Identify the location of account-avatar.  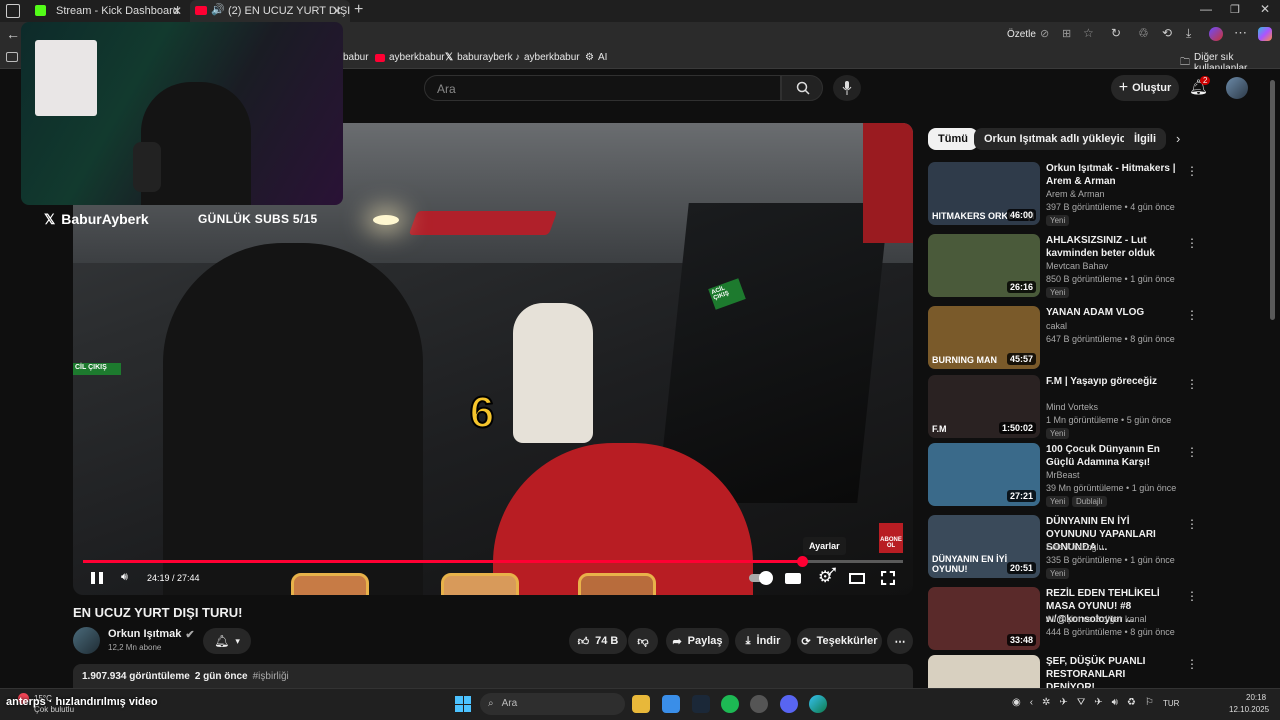
(1237, 88).